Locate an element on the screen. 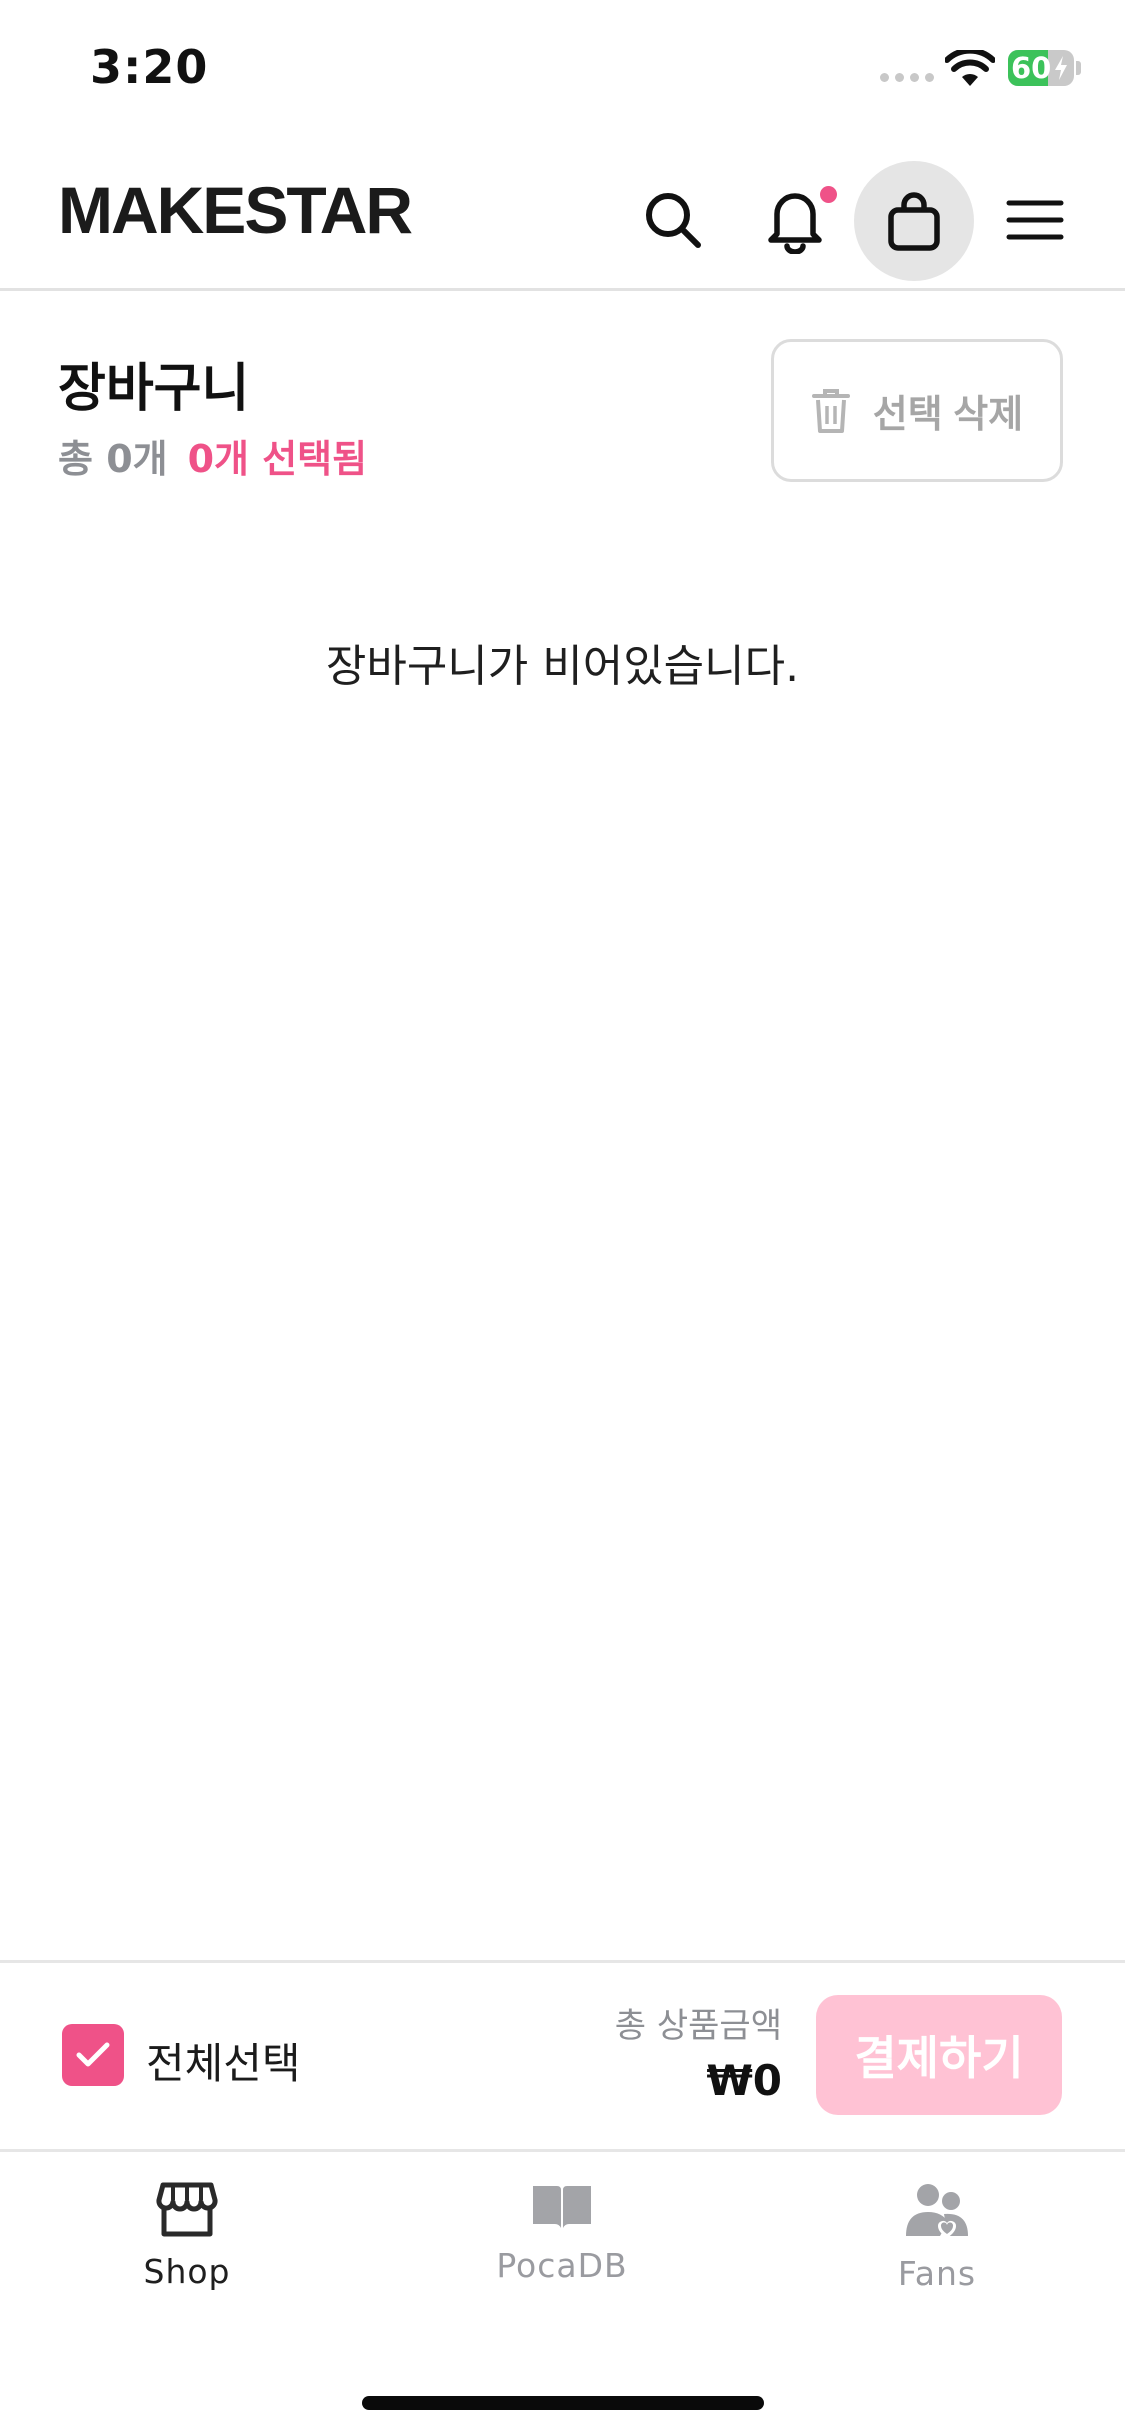 This screenshot has width=1125, height=2436. tab-pocadb-label: PocaDB is located at coordinates (562, 2265).